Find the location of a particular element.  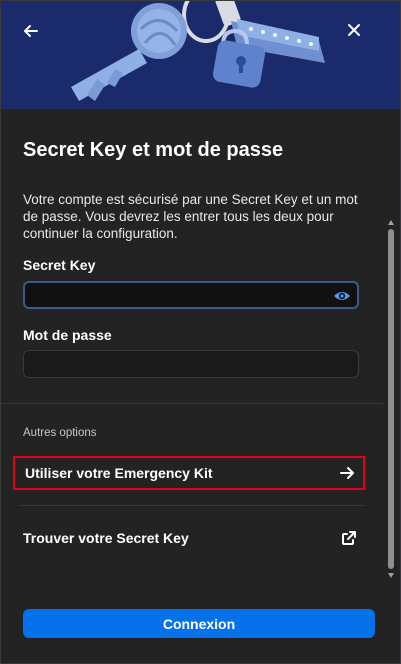

close-icon is located at coordinates (354, 30).